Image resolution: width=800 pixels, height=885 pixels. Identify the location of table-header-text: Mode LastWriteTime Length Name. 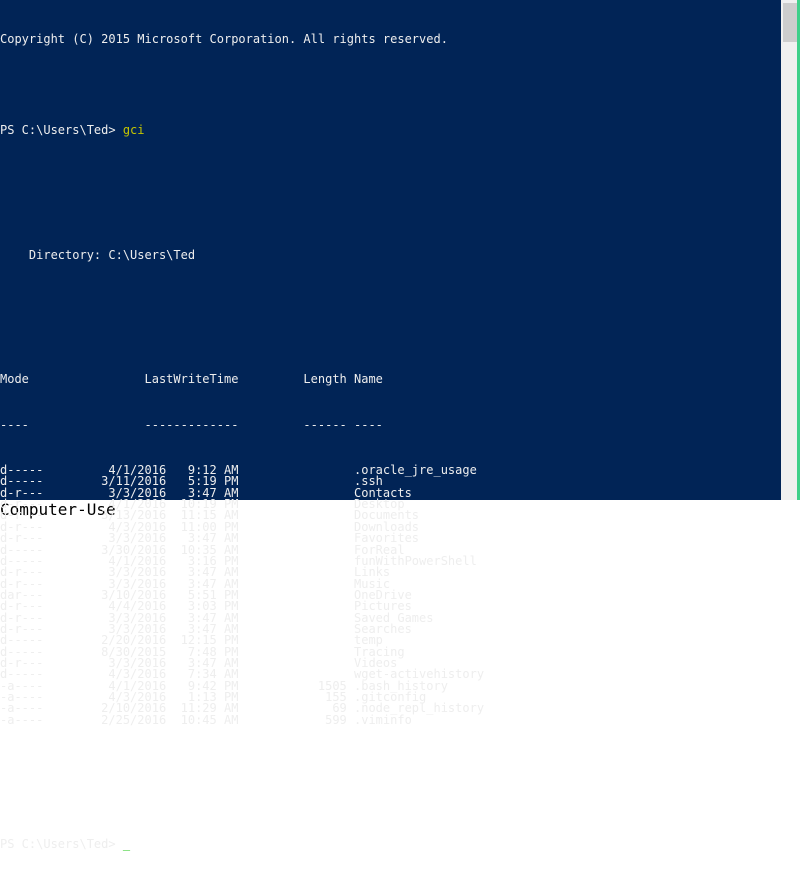
(191, 379).